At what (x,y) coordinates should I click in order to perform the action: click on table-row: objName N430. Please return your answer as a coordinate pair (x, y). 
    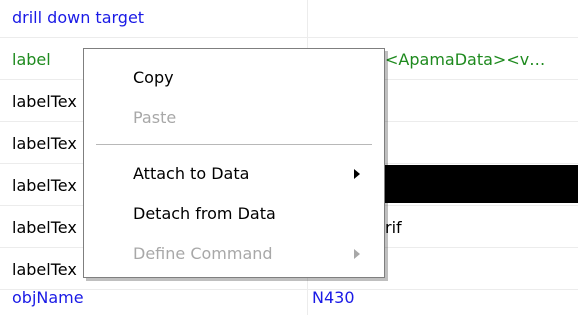
    Looking at the image, I should click on (289, 299).